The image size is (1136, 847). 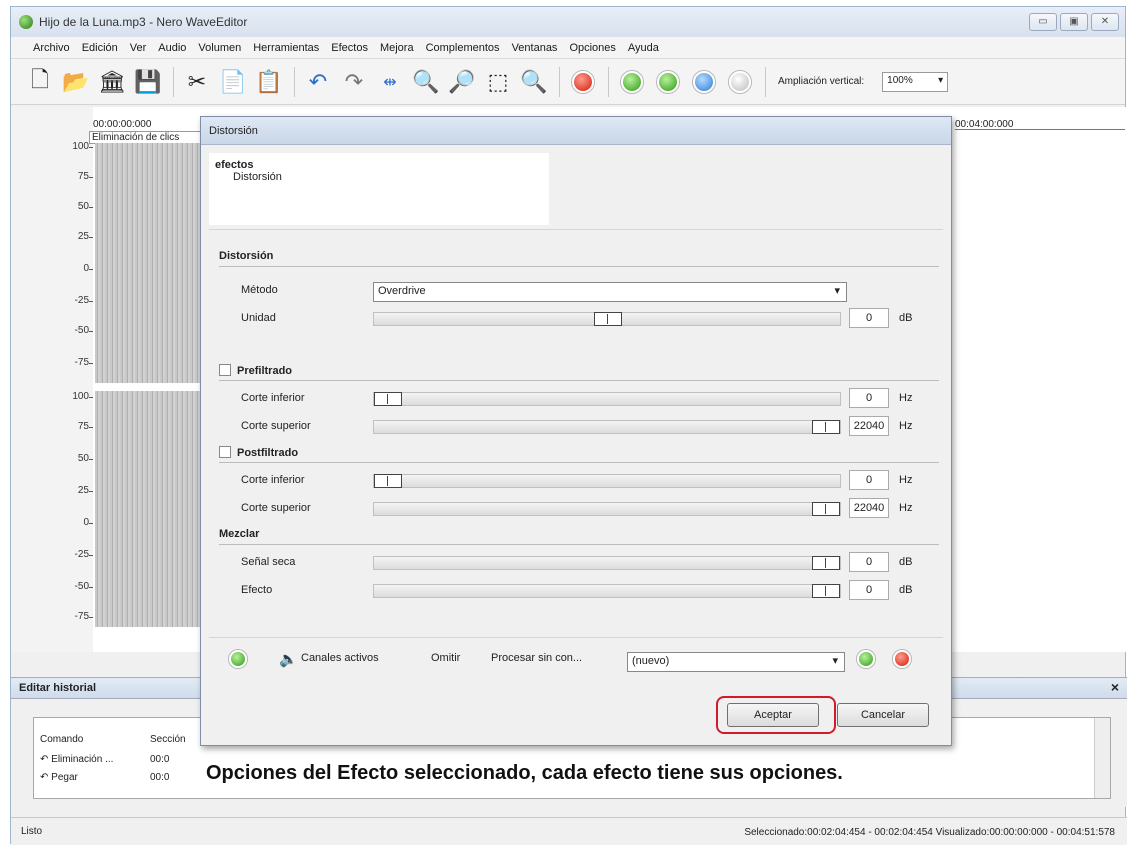 I want to click on menu-ayuda: Ayuda, so click(x=643, y=48).